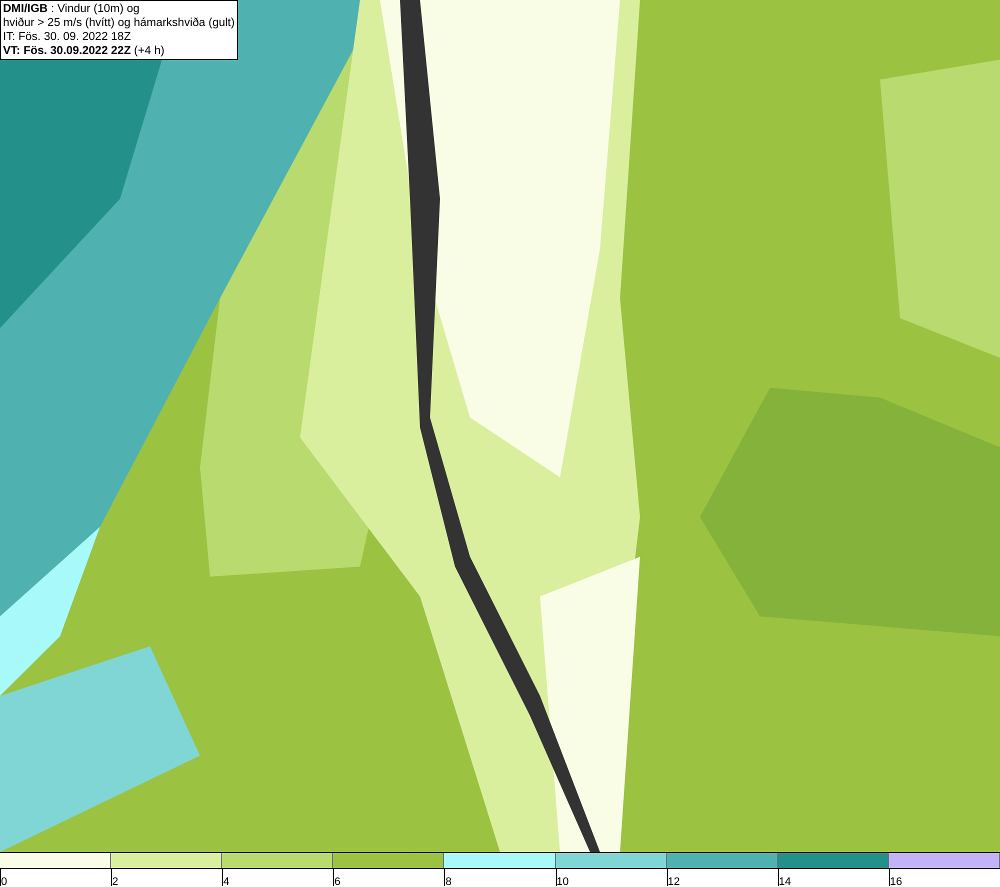 This screenshot has width=1000, height=887. Describe the element at coordinates (115, 881) in the screenshot. I see `legend-tick-label: 2` at that location.